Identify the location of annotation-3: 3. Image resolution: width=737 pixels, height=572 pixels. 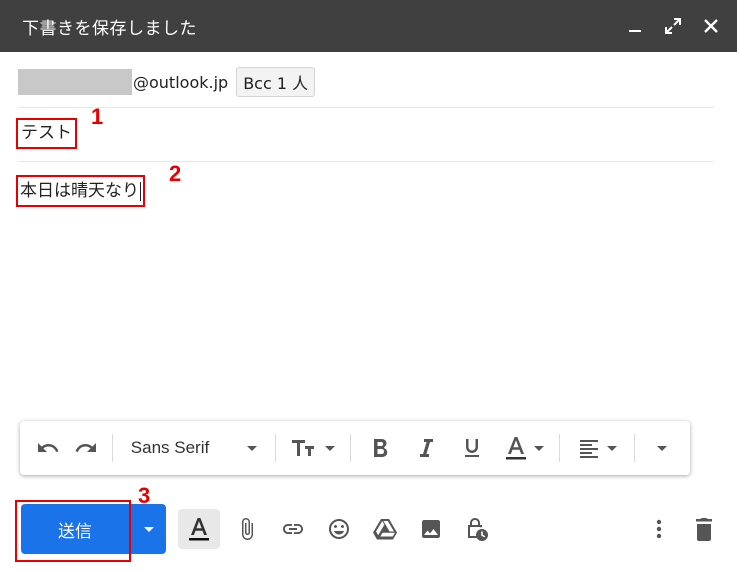
(144, 495).